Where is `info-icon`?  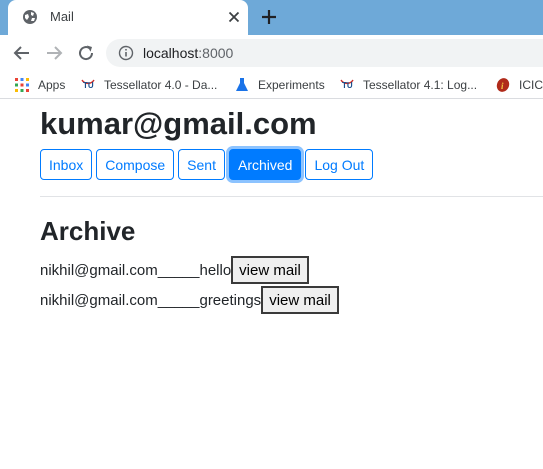 info-icon is located at coordinates (126, 53).